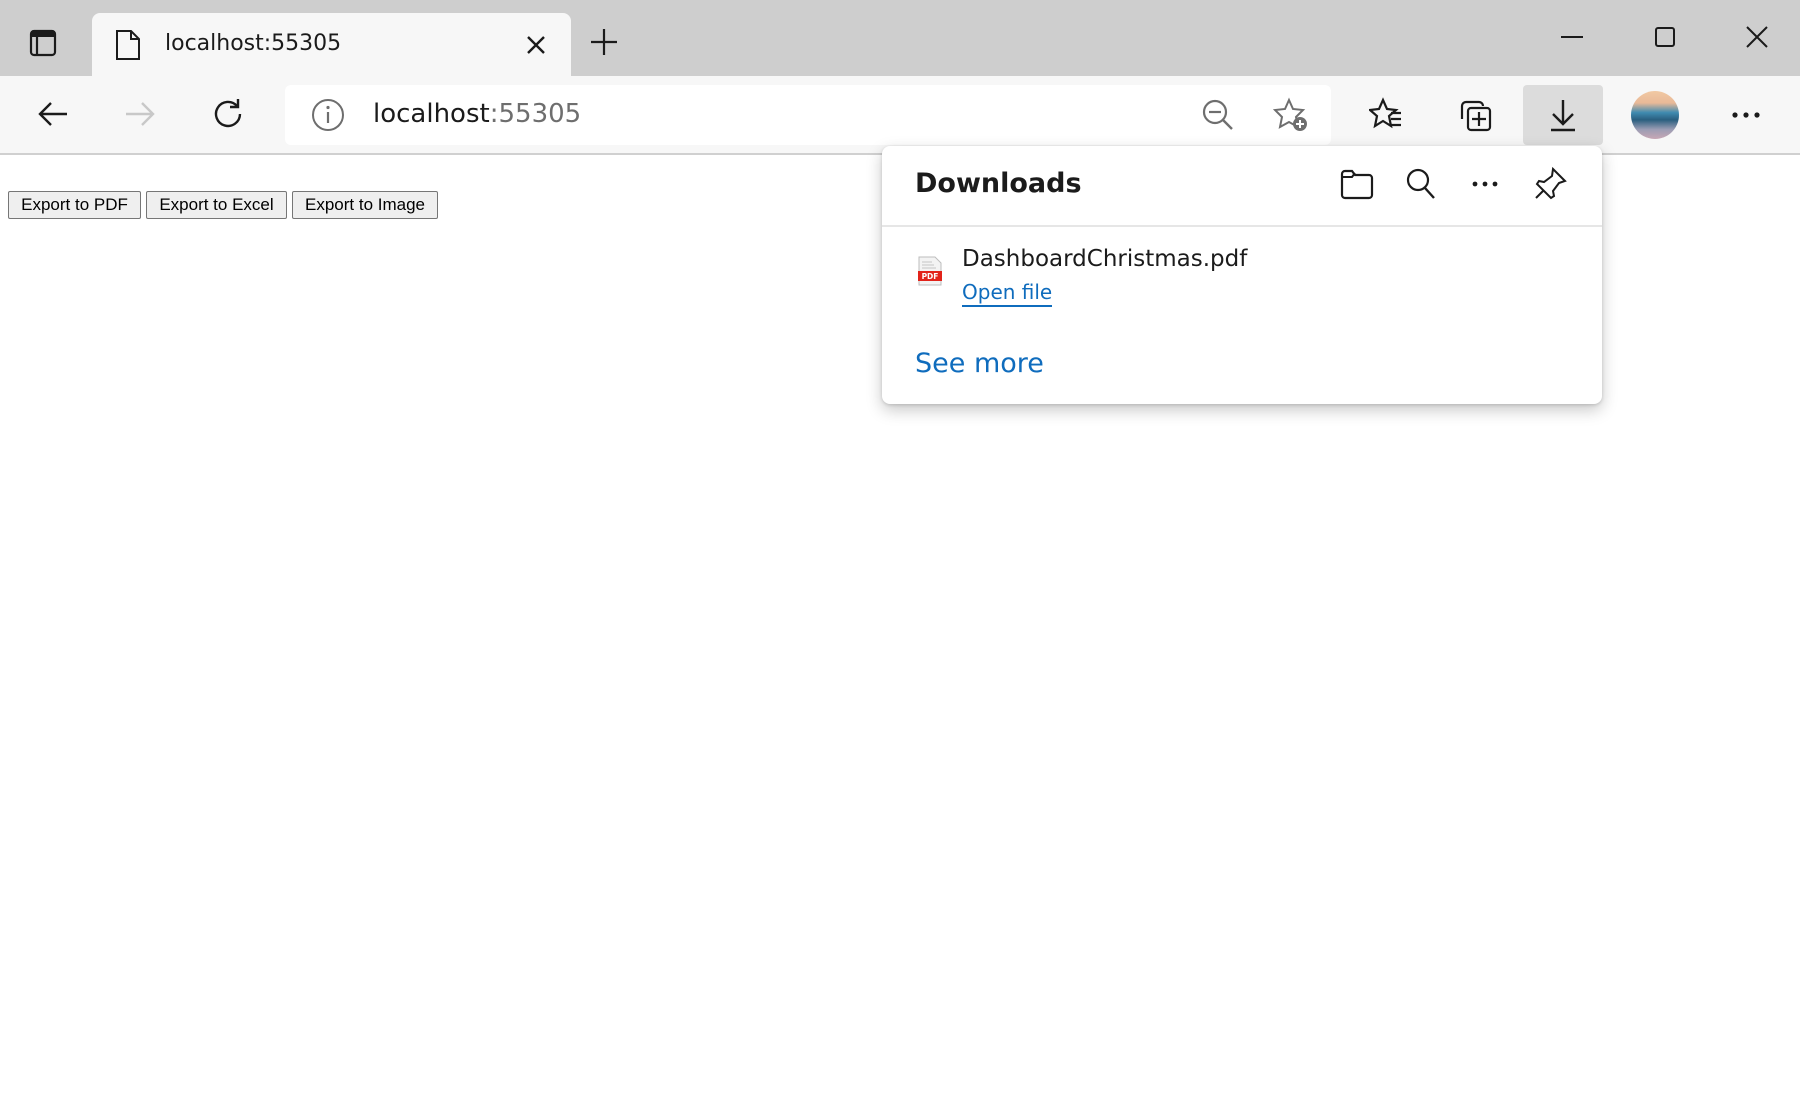 This screenshot has width=1800, height=1100. What do you see at coordinates (900, 38) in the screenshot?
I see `title-bar: localhost:55305` at bounding box center [900, 38].